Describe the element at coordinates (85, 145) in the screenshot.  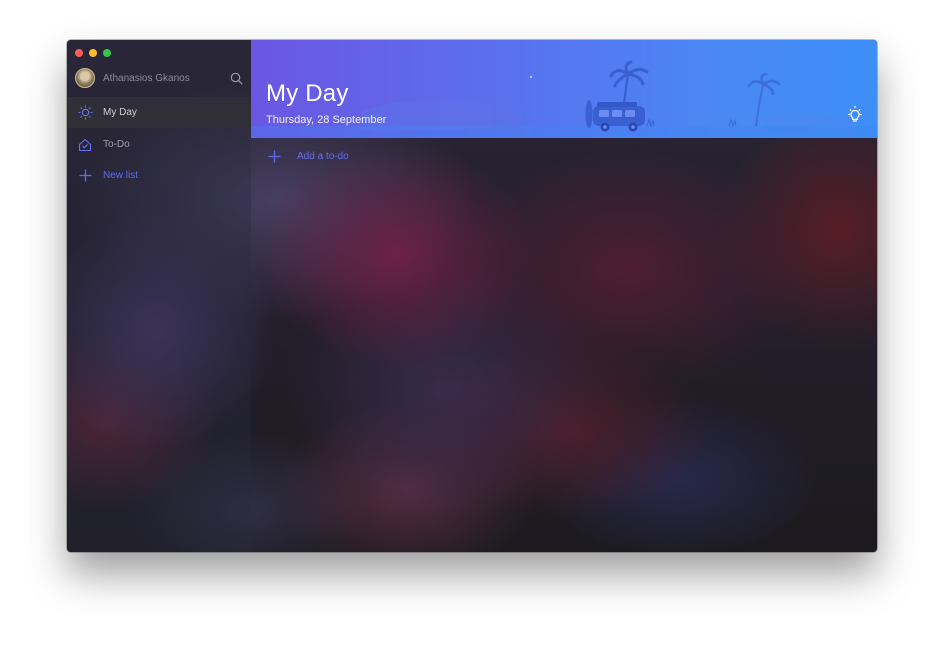
I see `home-icon` at that location.